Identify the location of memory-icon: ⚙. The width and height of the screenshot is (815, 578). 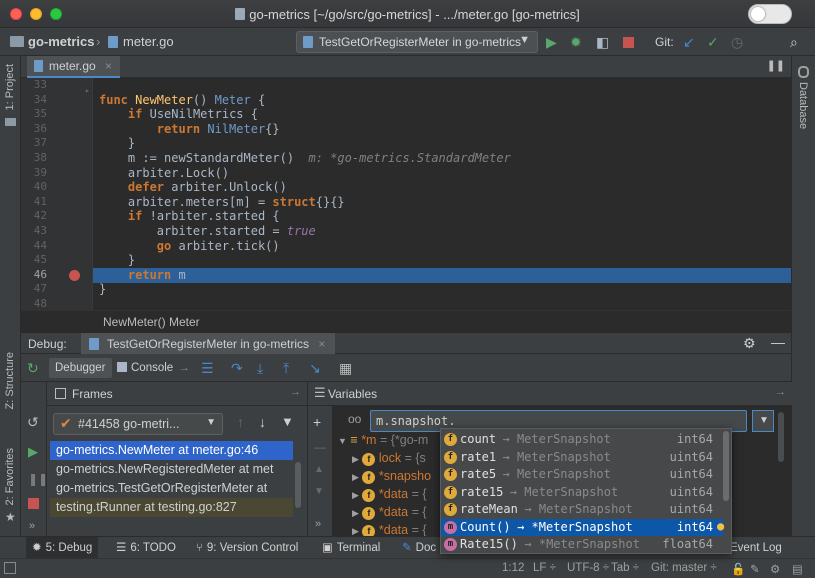
(775, 569).